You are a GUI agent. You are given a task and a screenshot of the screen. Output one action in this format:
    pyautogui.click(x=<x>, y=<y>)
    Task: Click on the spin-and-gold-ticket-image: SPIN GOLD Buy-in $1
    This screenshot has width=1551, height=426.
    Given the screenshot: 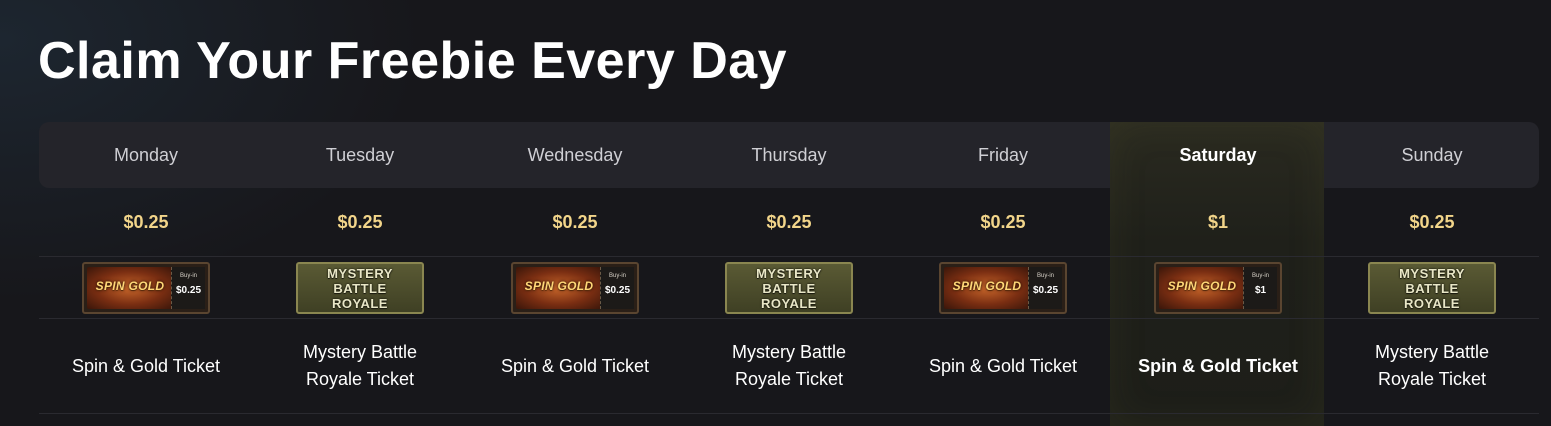 What is the action you would take?
    pyautogui.click(x=1218, y=288)
    